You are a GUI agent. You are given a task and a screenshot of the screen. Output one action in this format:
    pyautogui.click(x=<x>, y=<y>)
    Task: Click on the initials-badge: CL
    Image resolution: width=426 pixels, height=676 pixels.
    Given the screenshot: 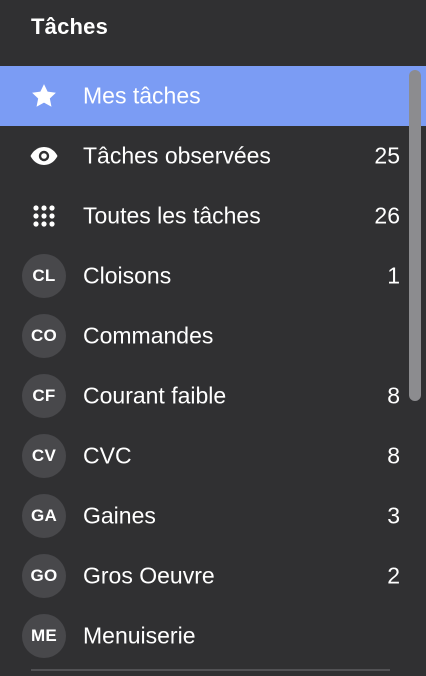 What is the action you would take?
    pyautogui.click(x=44, y=276)
    